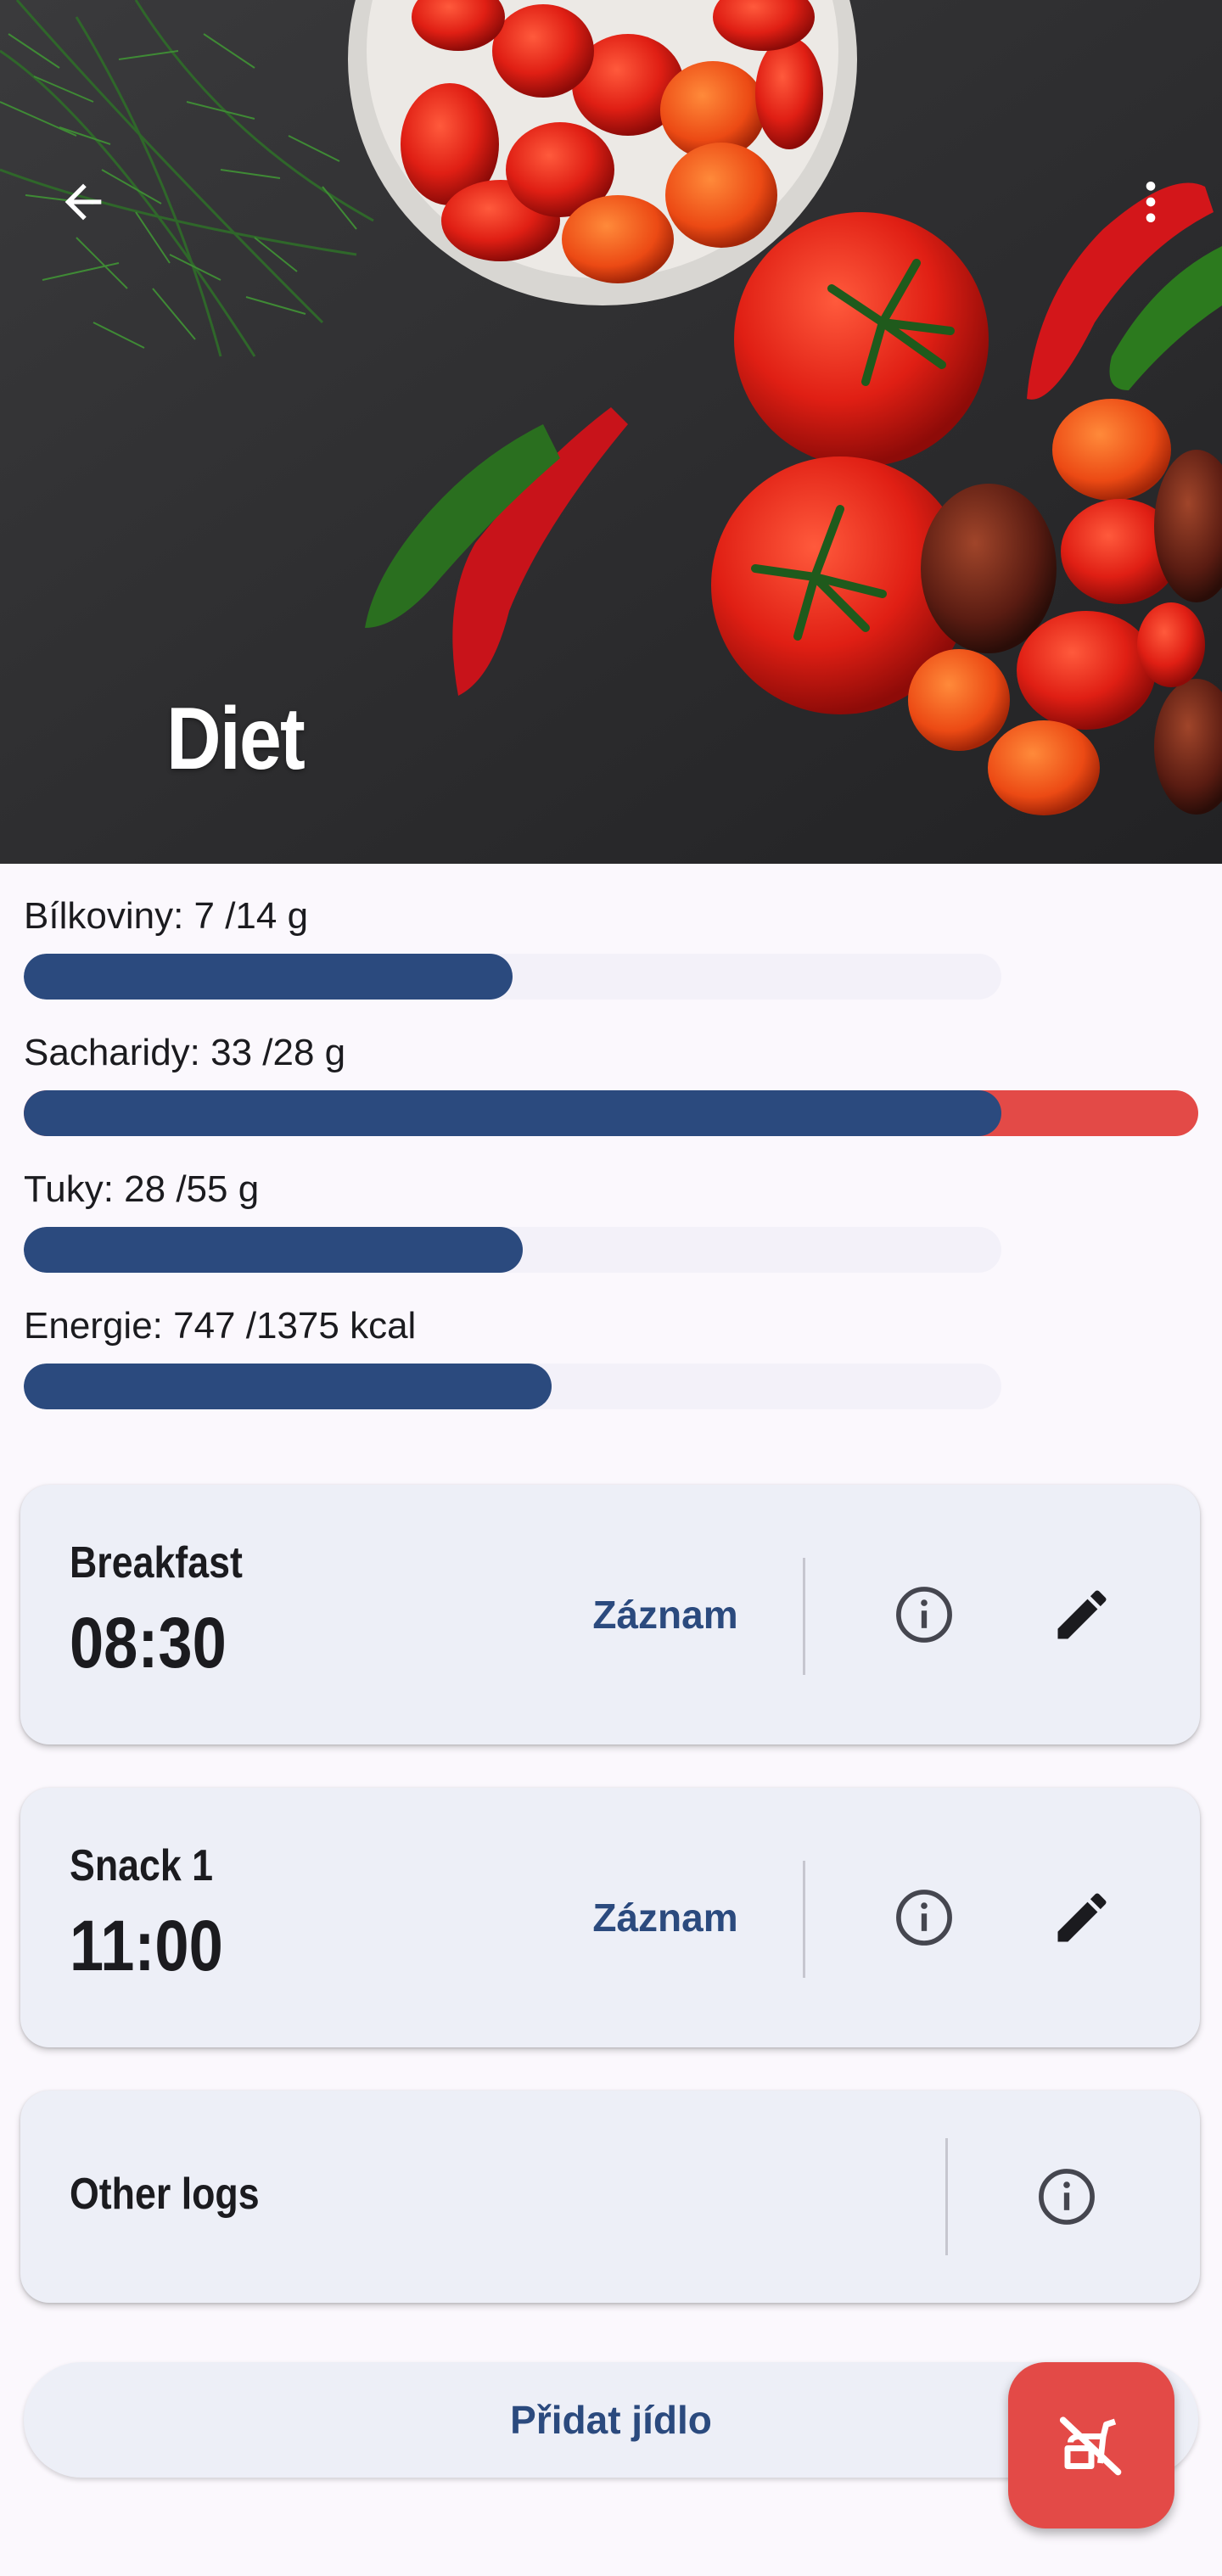  I want to click on arrow-back-icon, so click(83, 202).